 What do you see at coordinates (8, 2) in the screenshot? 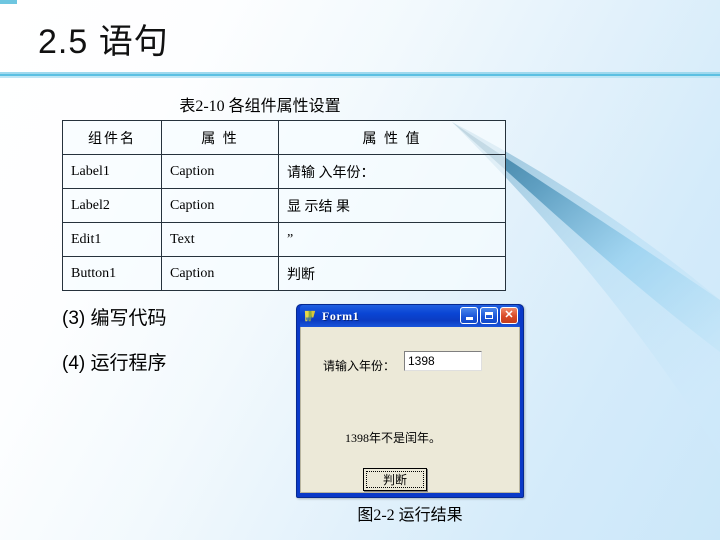
I see `top-left-accent-bar` at bounding box center [8, 2].